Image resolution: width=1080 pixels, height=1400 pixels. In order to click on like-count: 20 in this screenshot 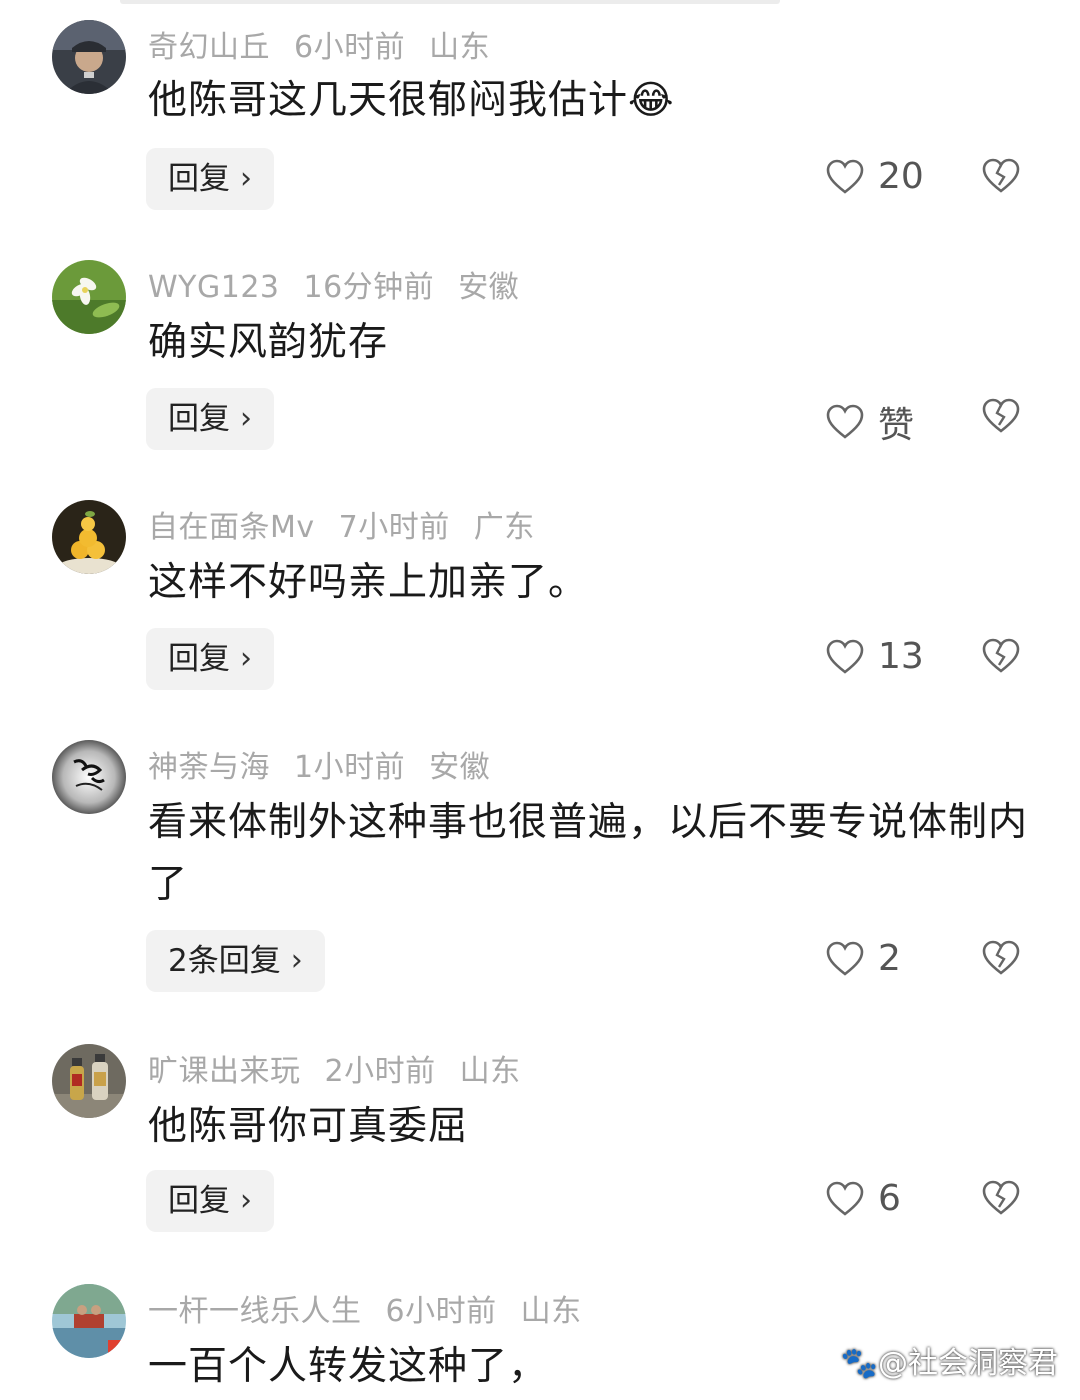, I will do `click(901, 176)`.